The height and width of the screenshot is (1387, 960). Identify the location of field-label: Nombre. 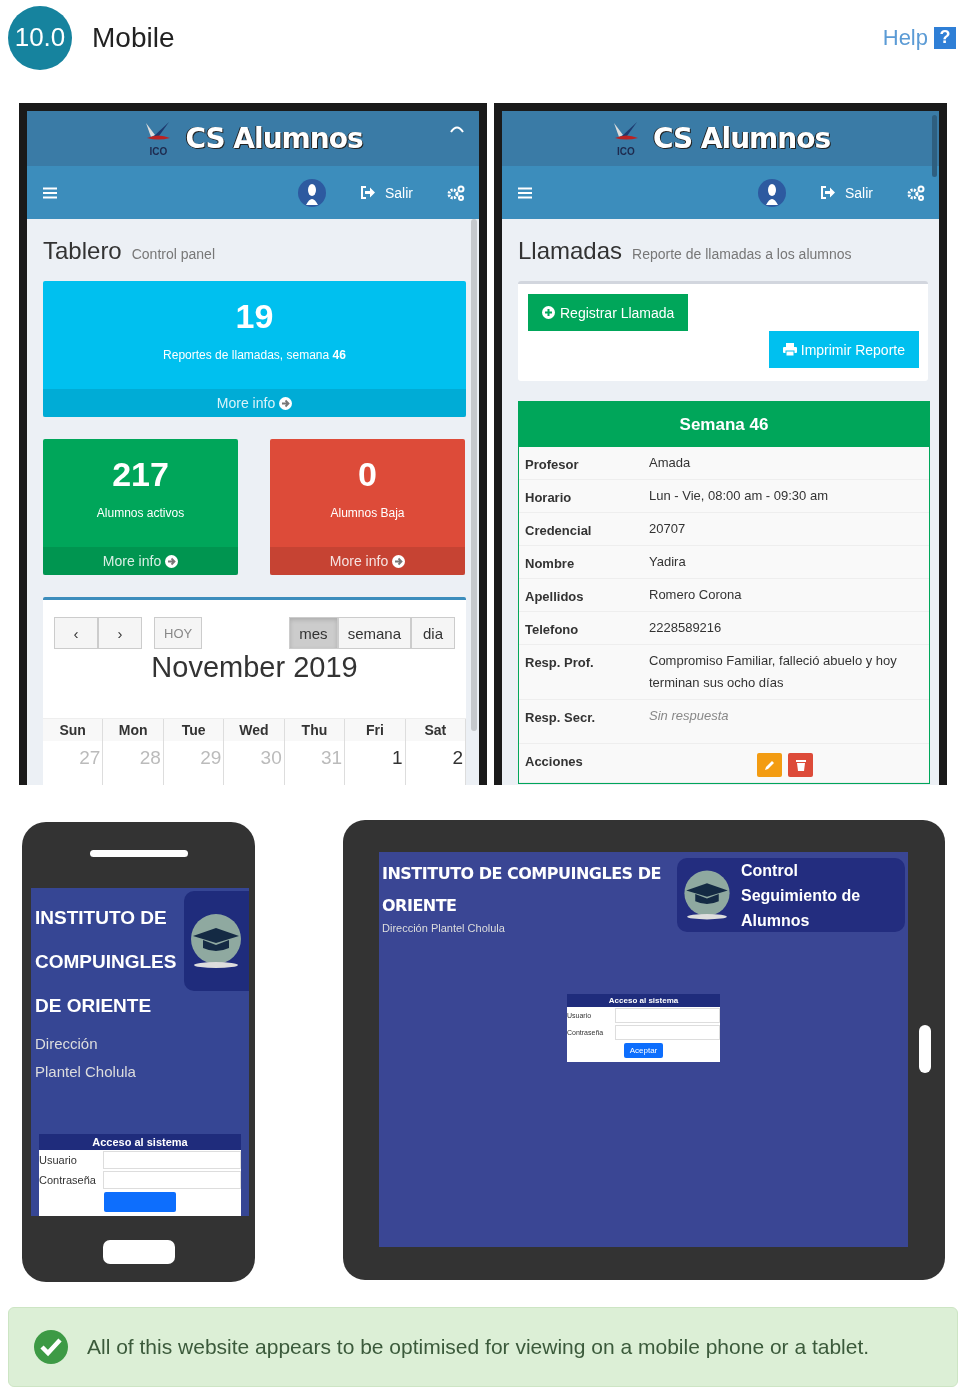
(550, 564).